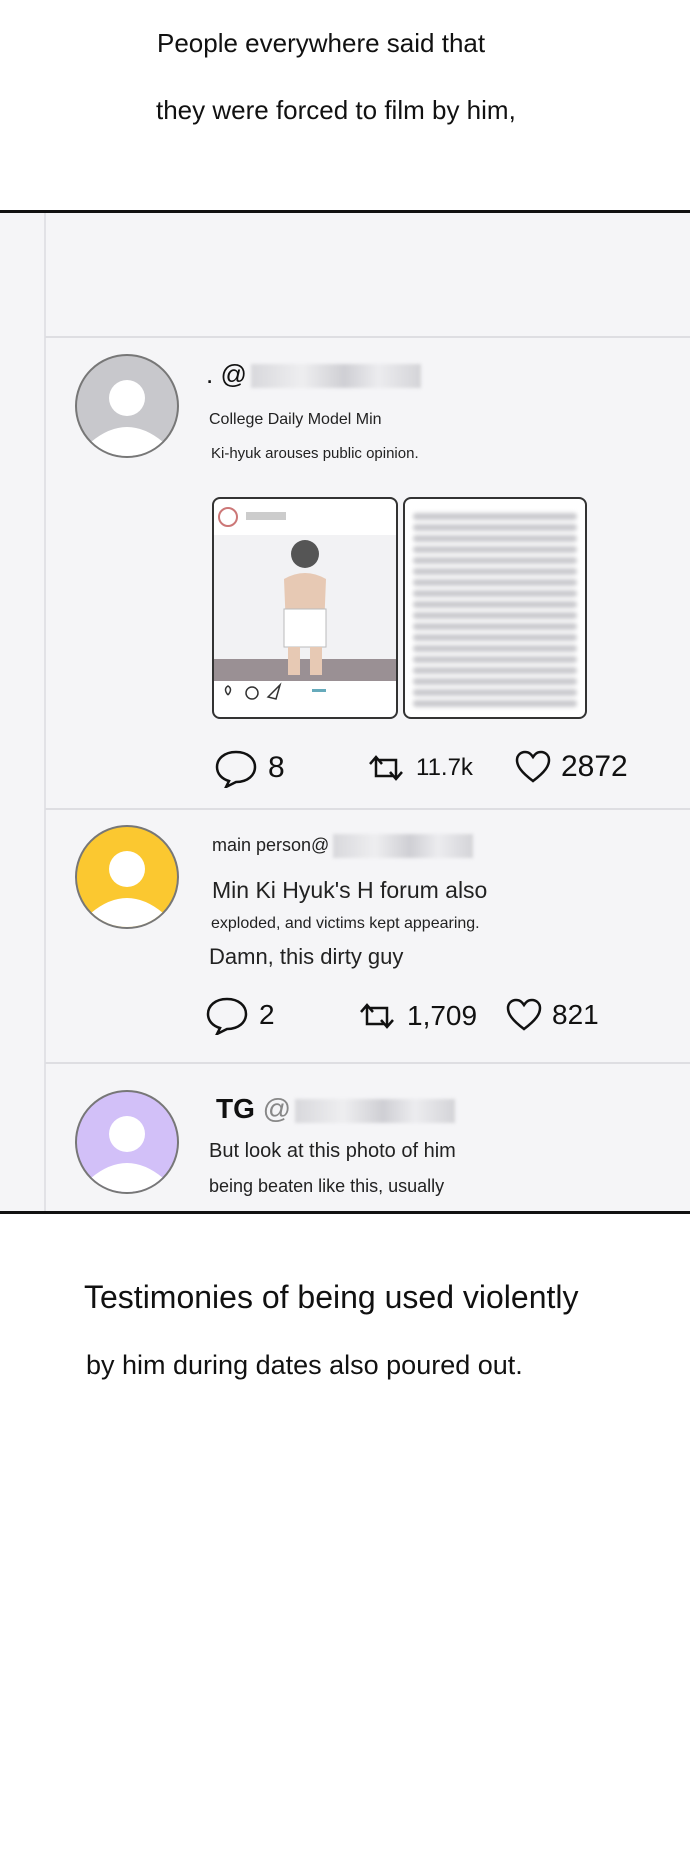 This screenshot has height=1876, width=690. Describe the element at coordinates (315, 453) in the screenshot. I see `post-text-line2: Ki-hyuk arouses public opinion.` at that location.